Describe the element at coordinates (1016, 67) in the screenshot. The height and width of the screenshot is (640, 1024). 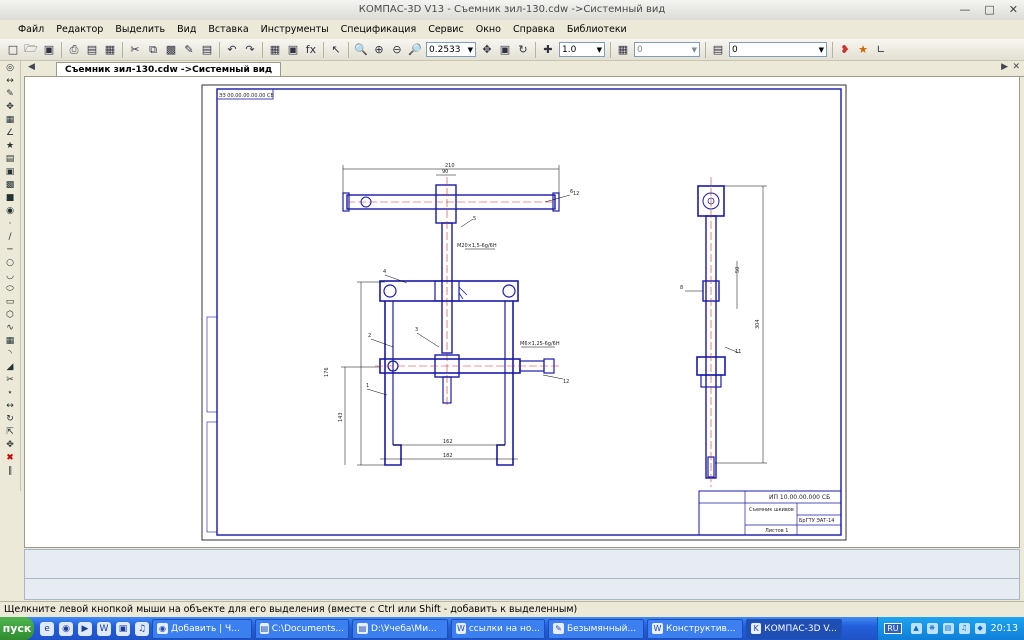
I see `tab-close-icon: ✕` at that location.